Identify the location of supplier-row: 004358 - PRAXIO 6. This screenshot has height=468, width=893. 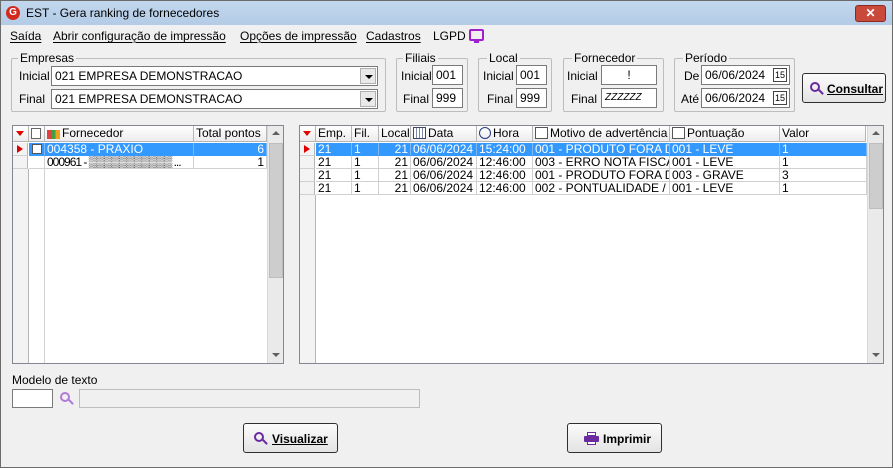
(140, 149).